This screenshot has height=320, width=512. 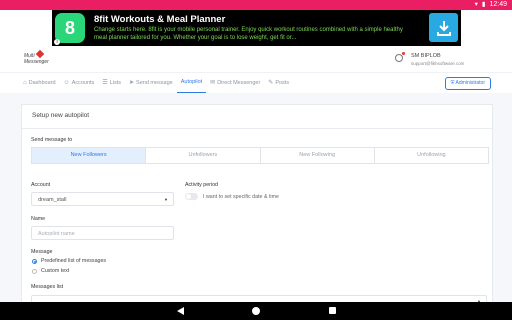 I want to click on download-arrow-icon, so click(x=443, y=28).